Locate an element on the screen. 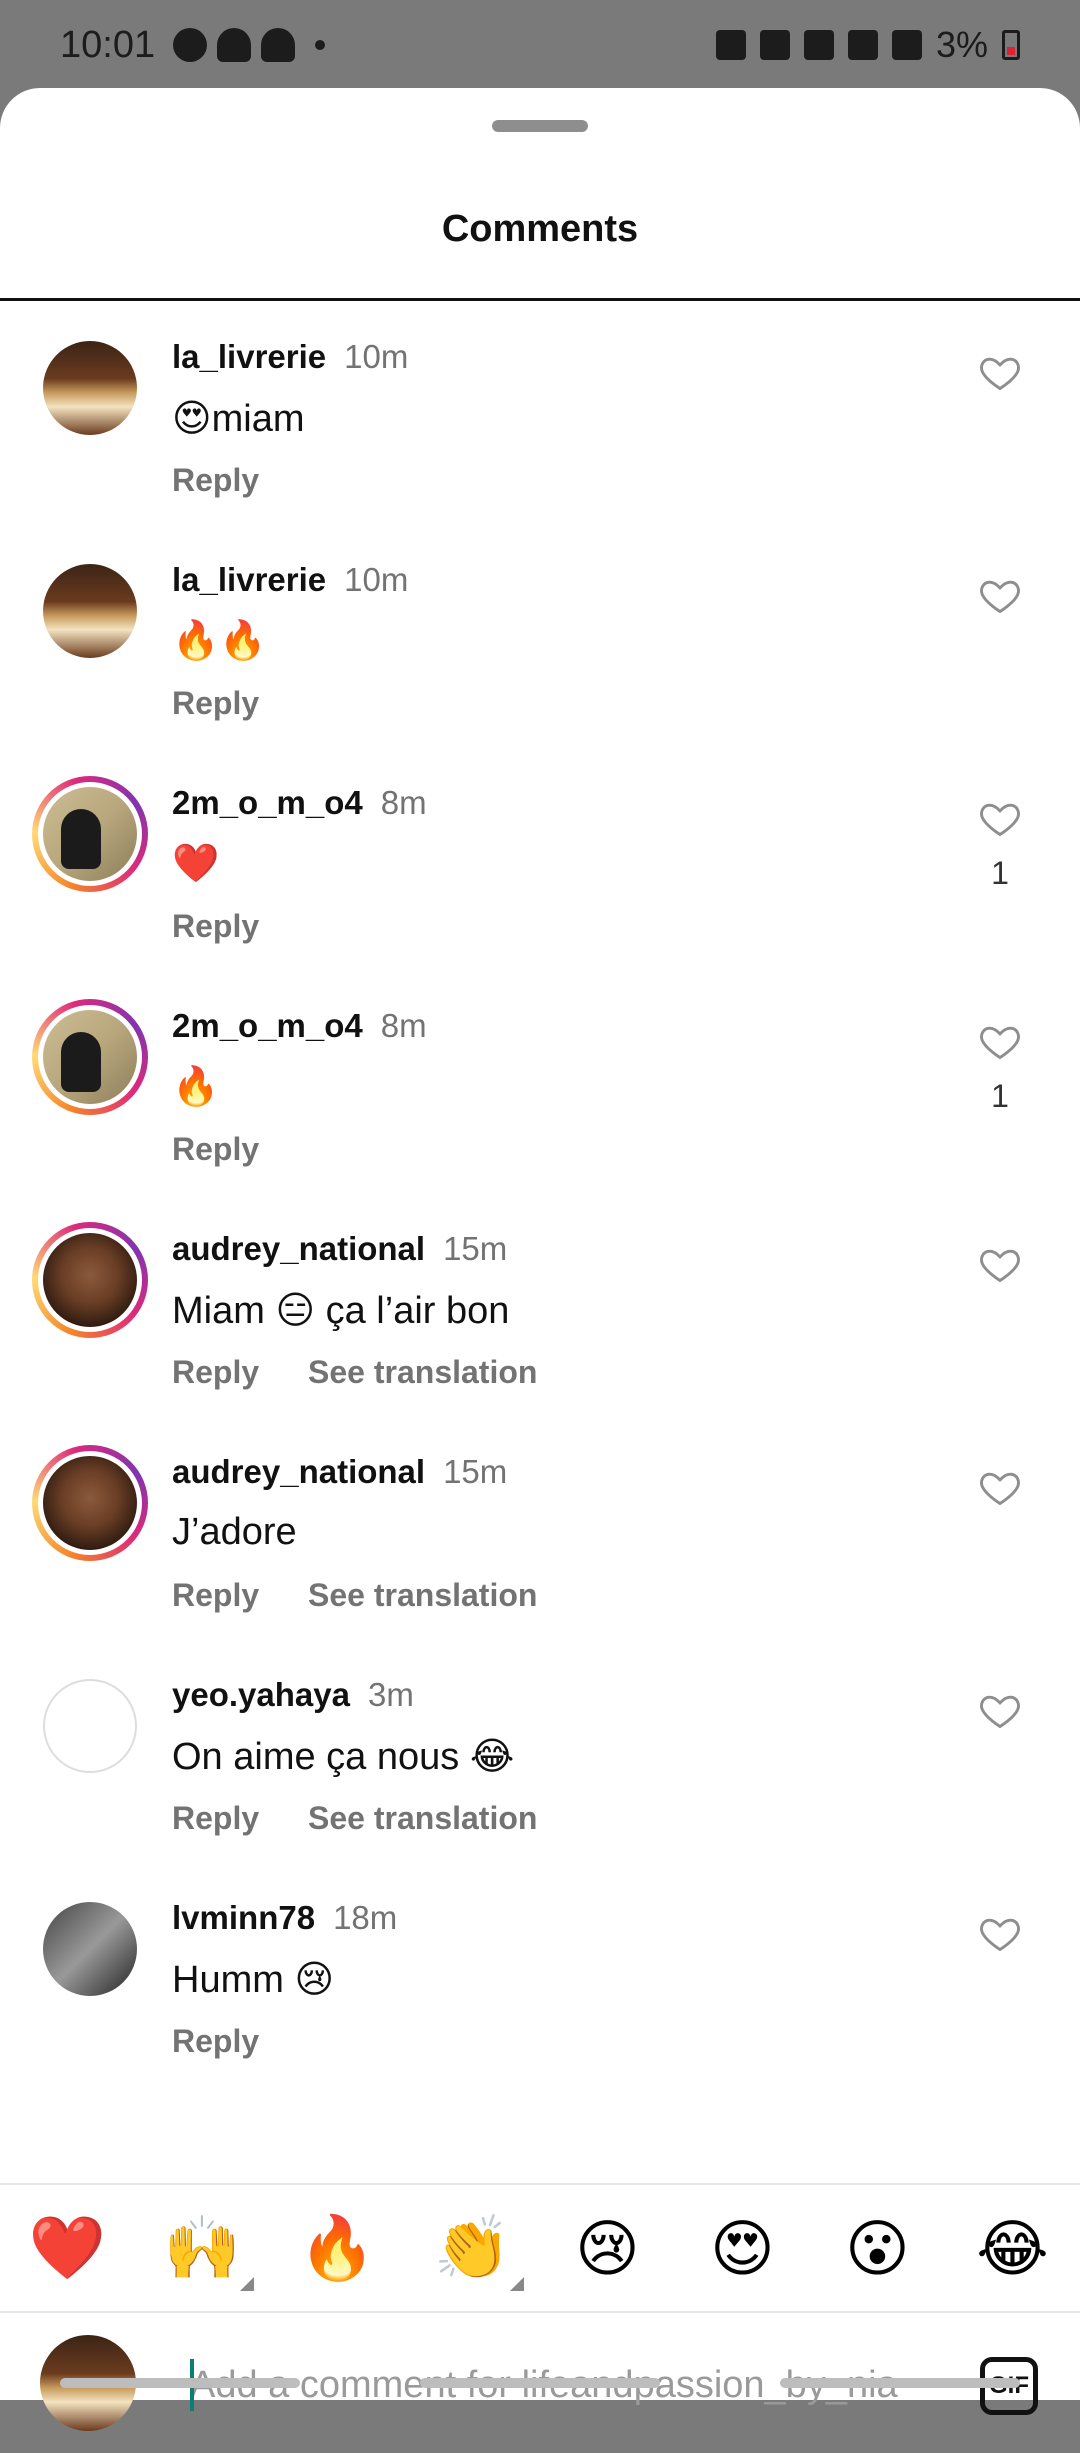 The height and width of the screenshot is (2453, 1080). alarm-icon is located at coordinates (730, 45).